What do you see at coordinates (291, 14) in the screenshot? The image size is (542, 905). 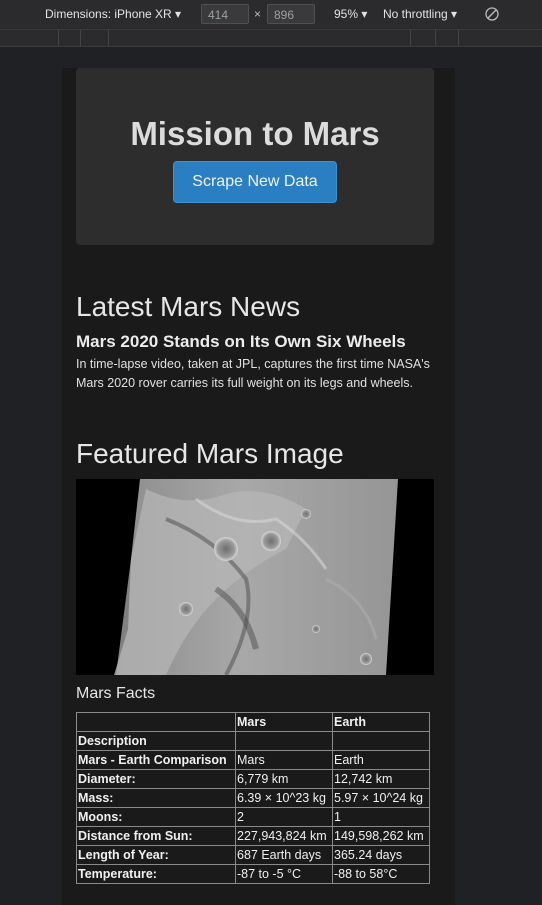 I see `height-input: 896` at bounding box center [291, 14].